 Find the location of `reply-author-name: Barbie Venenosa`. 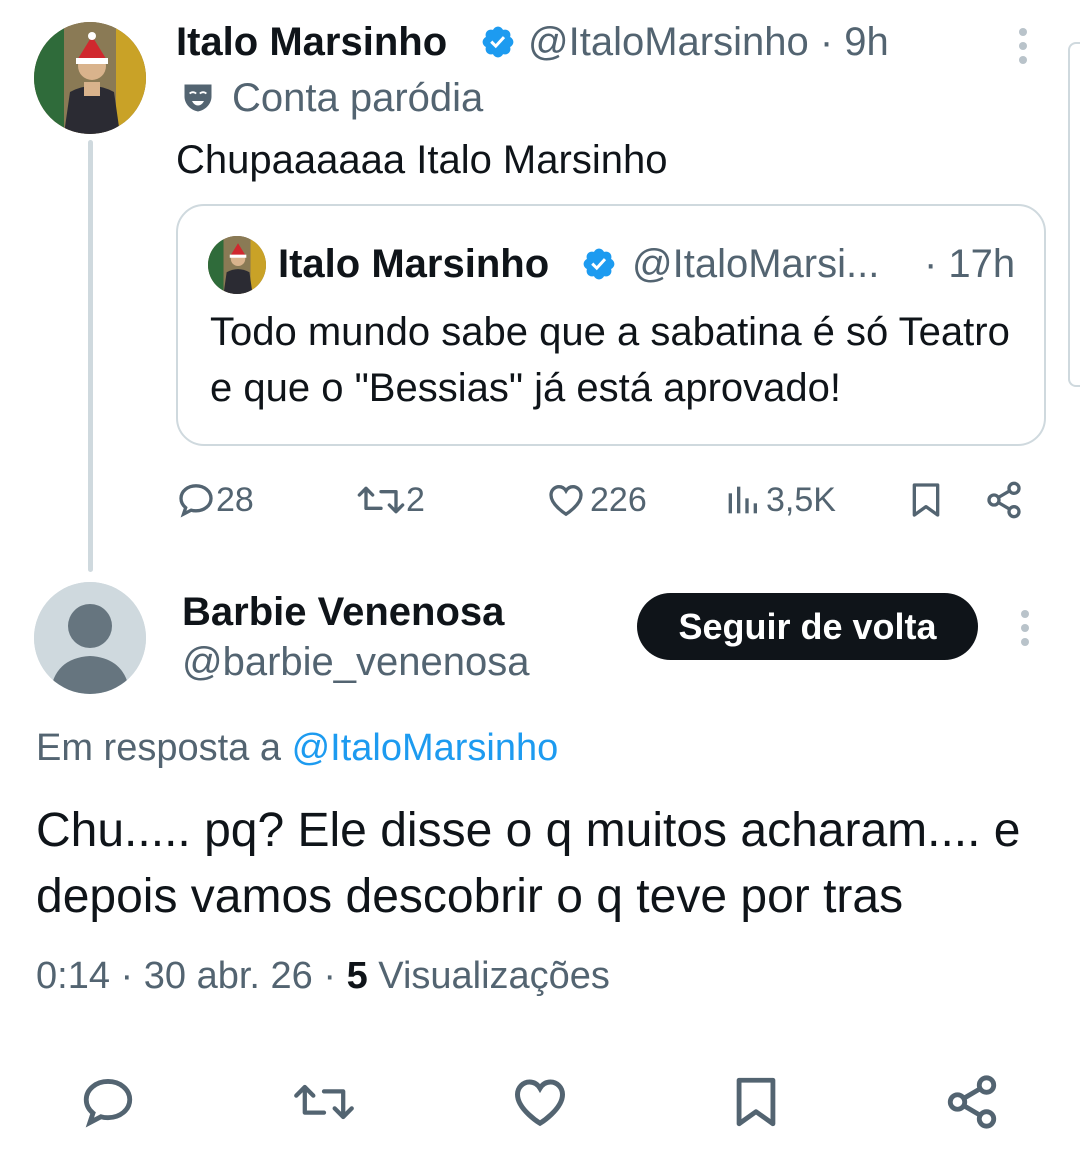

reply-author-name: Barbie Venenosa is located at coordinates (343, 612).